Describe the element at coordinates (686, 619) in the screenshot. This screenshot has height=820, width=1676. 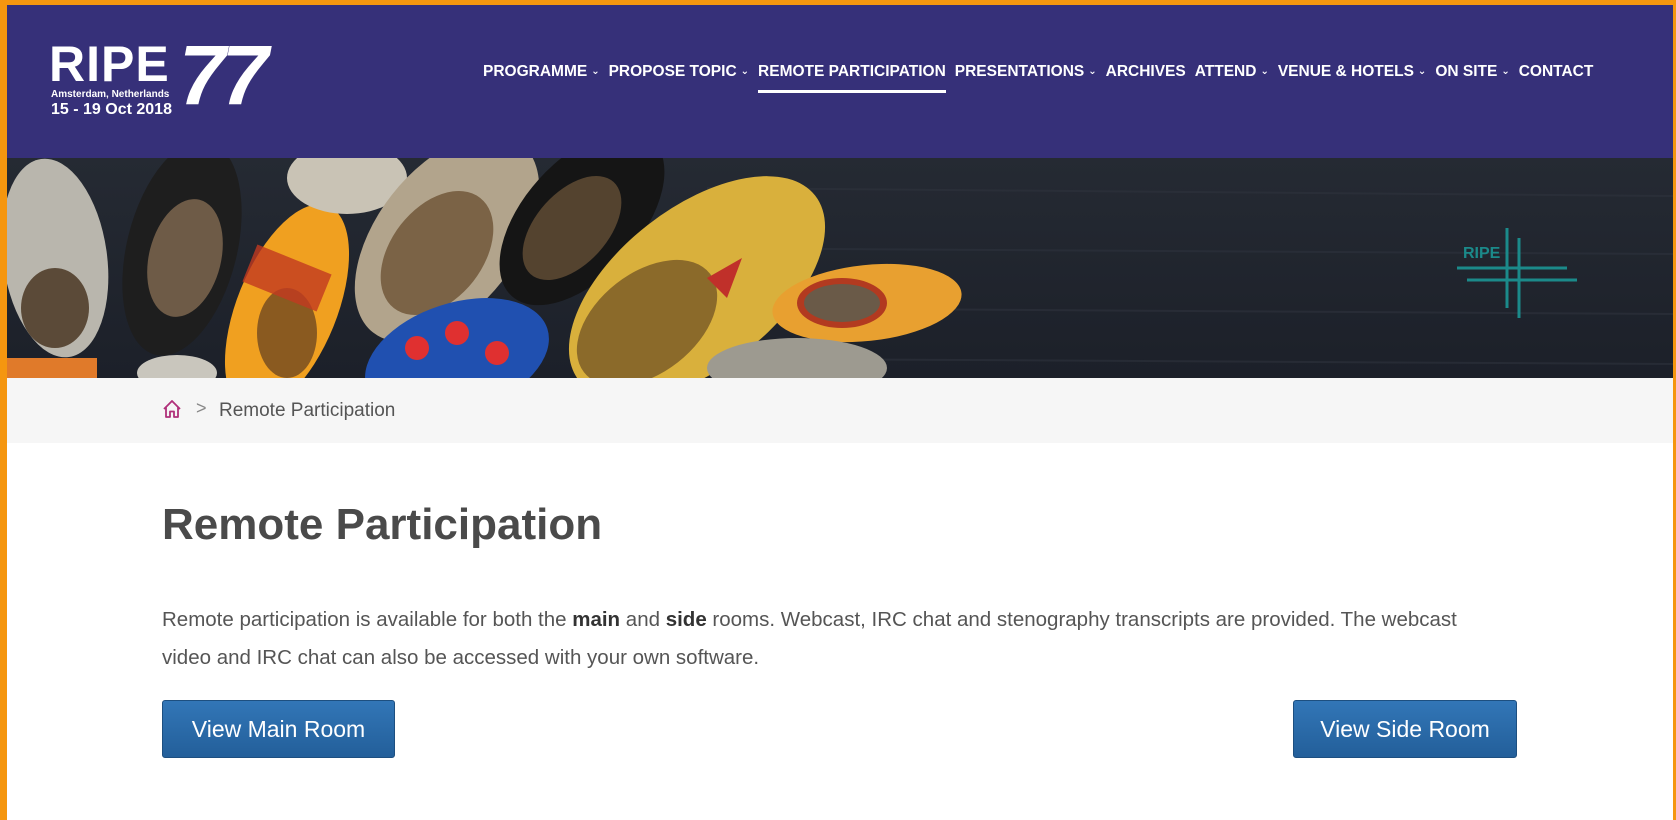
I see `intro-bold-side: side` at that location.